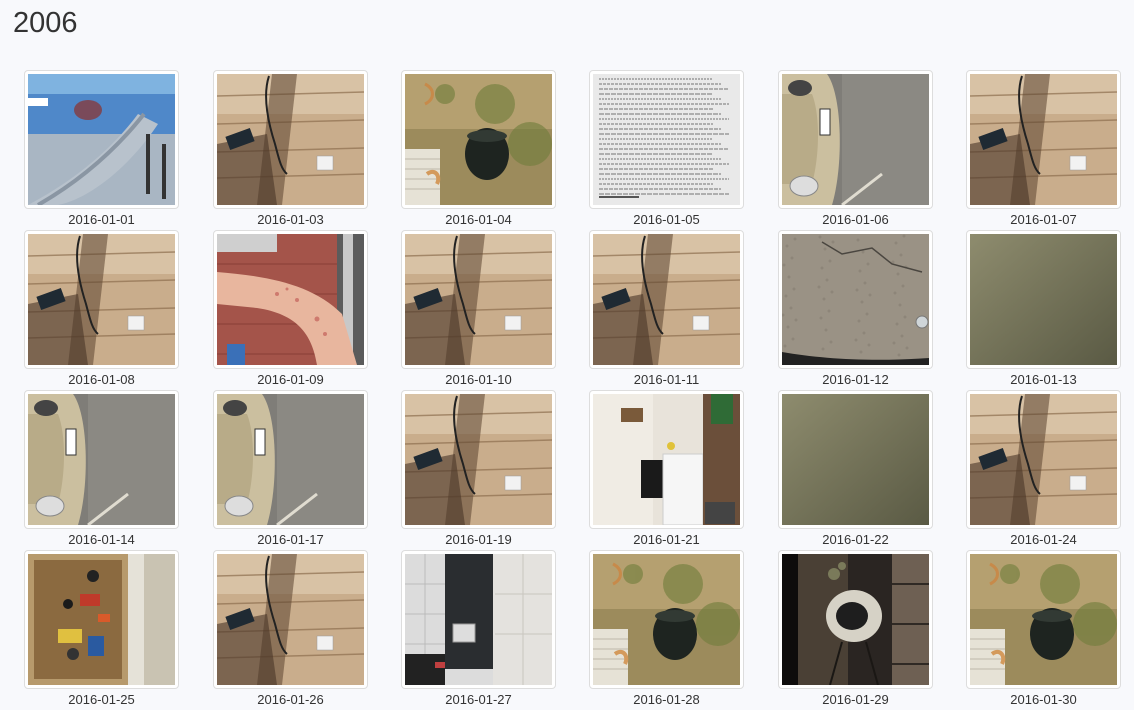  I want to click on photo-tile: 2016-01-06, so click(855, 150).